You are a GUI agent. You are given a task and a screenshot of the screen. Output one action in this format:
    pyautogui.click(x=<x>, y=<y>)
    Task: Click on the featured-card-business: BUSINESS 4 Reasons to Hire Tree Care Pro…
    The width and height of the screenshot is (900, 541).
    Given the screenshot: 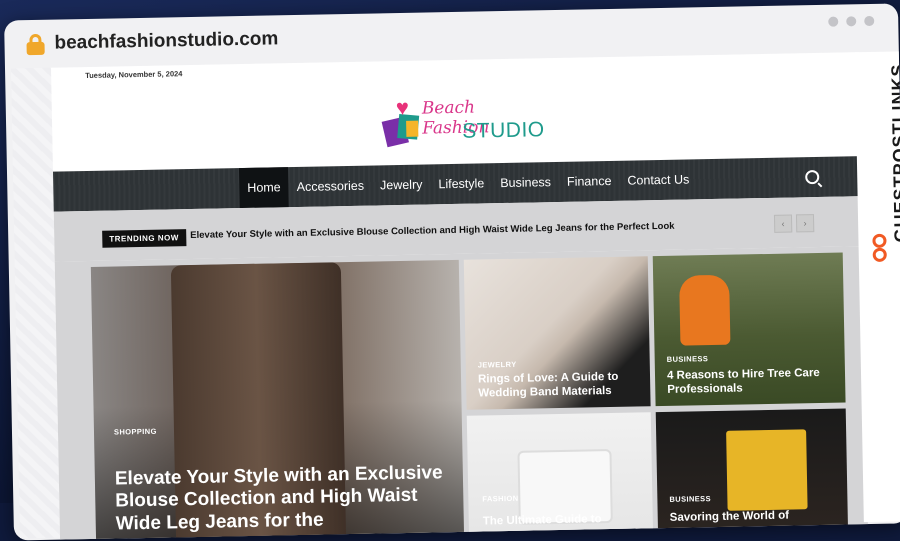 What is the action you would take?
    pyautogui.click(x=749, y=329)
    